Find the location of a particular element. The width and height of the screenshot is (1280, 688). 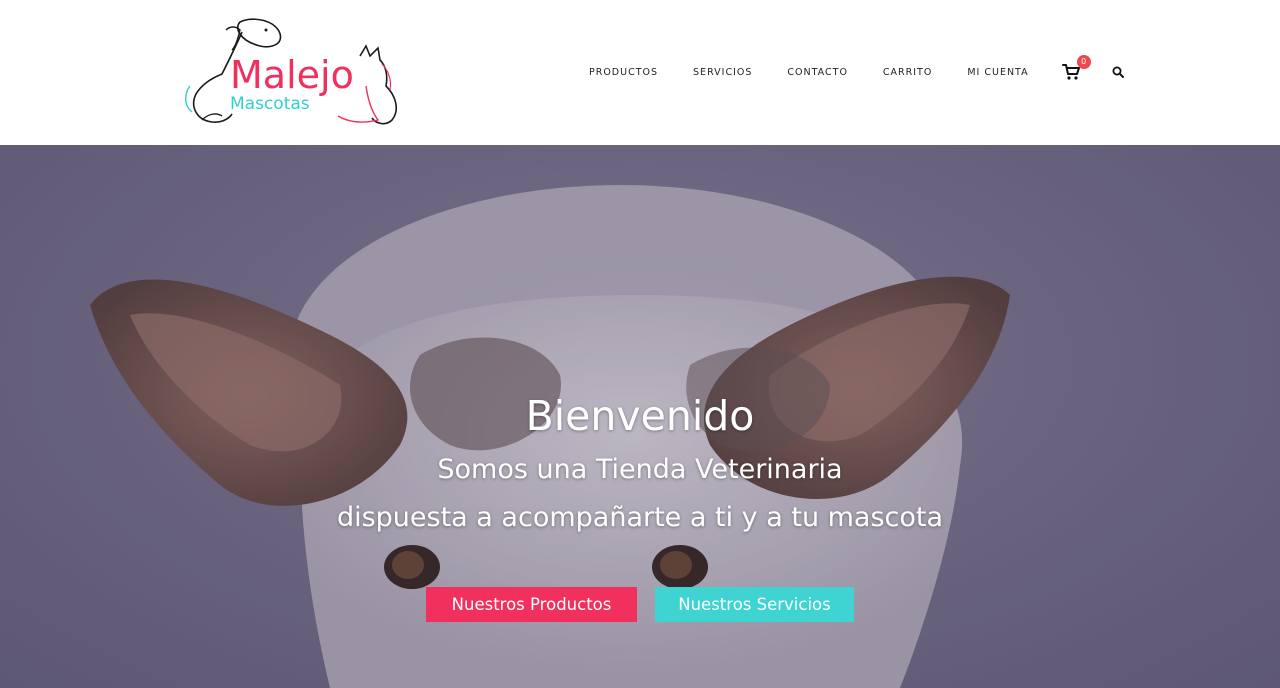

nav-mi-cuenta: MI CUENTA is located at coordinates (997, 72).